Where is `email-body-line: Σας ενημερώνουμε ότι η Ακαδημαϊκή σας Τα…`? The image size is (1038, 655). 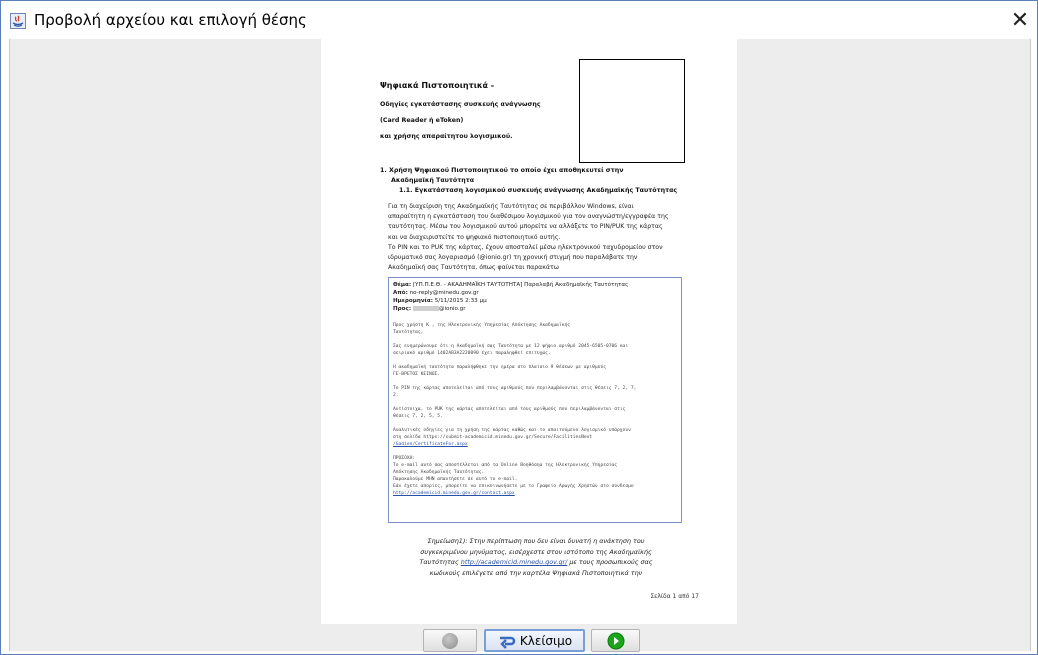
email-body-line: Σας ενημερώνουμε ότι η Ακαδημαϊκή σας Τα… is located at coordinates (511, 346).